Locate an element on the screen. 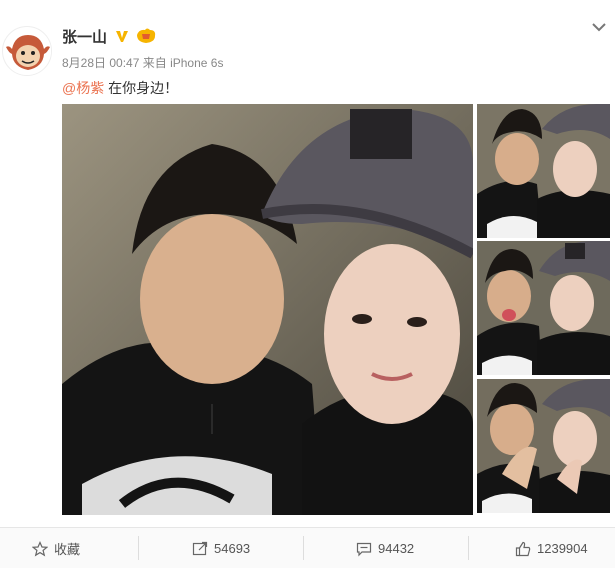  avatar is located at coordinates (27, 51).